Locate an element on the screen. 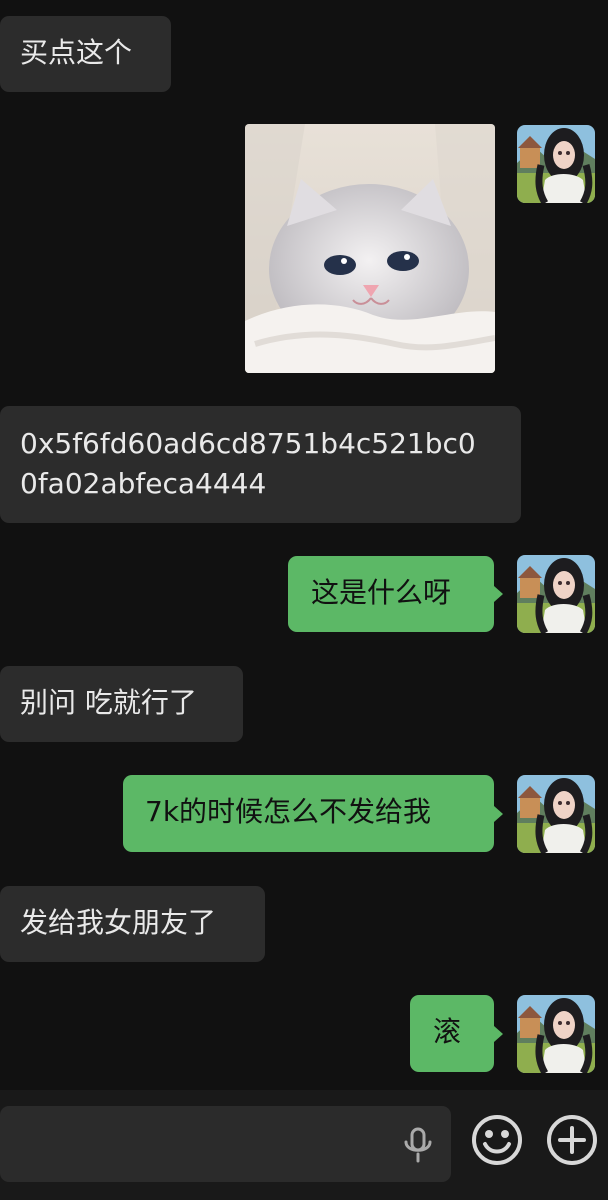  incoming-message-bubble: 发给我女朋友了 is located at coordinates (132, 924).